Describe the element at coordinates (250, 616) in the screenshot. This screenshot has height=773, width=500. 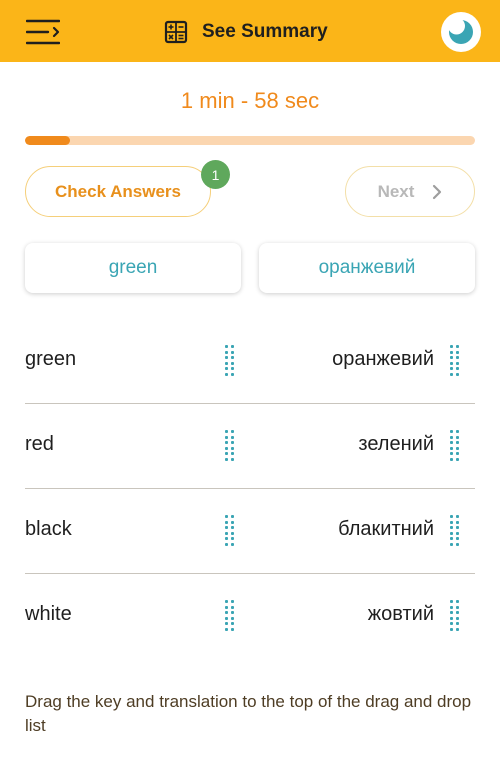
I see `pair-row: white жовтий` at that location.